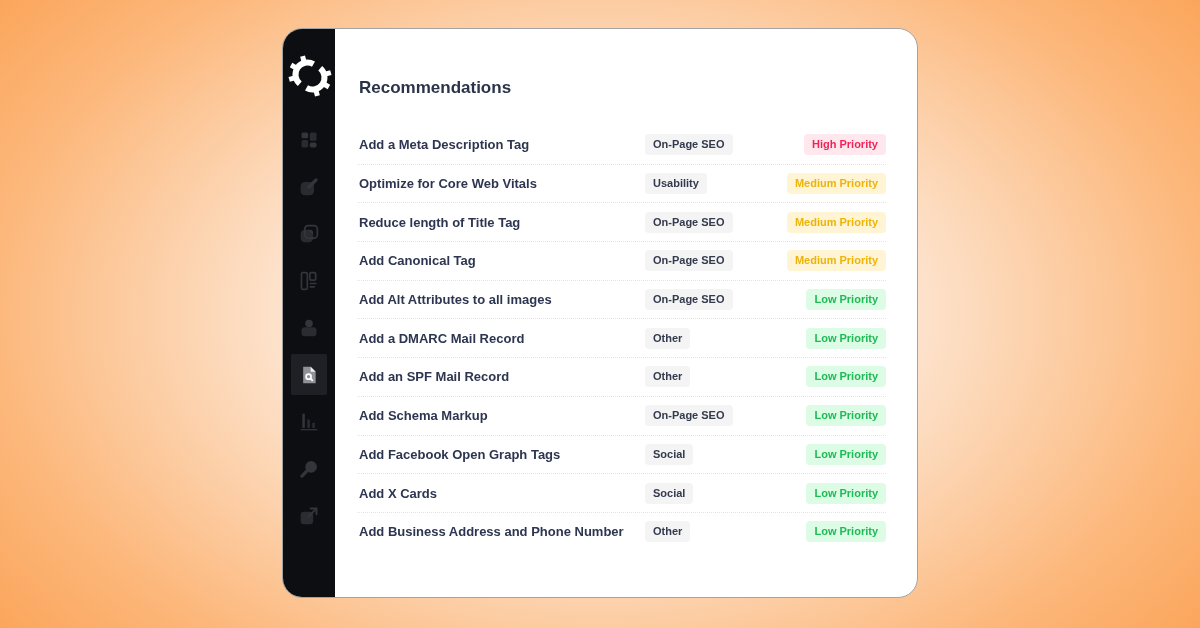  What do you see at coordinates (309, 186) in the screenshot?
I see `pen-square-icon` at bounding box center [309, 186].